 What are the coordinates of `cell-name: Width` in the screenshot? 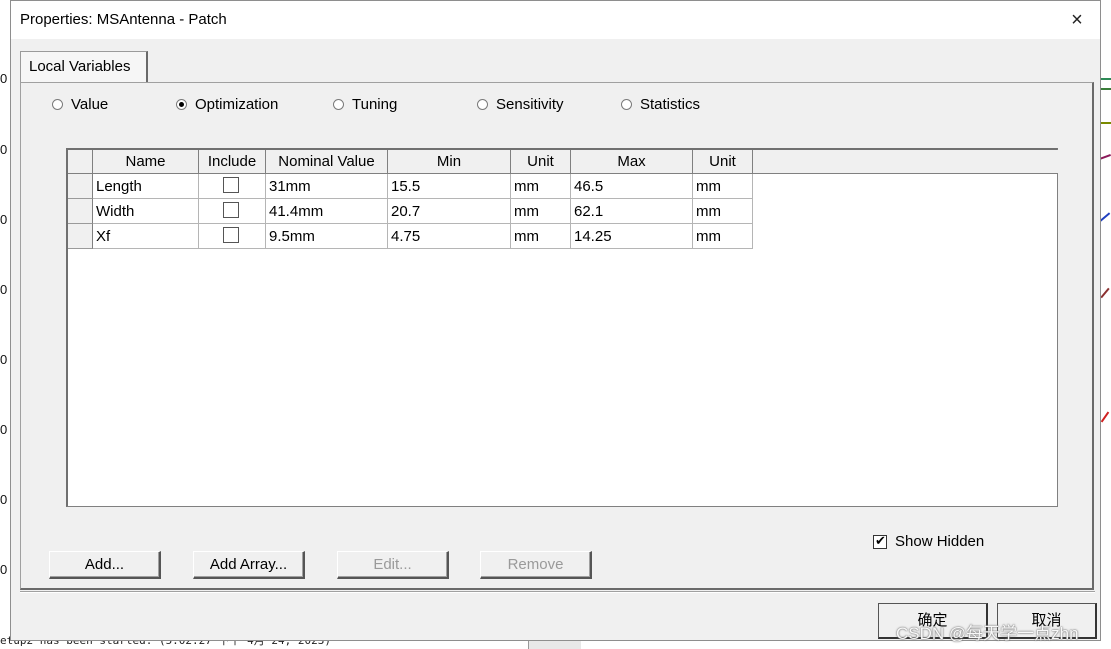 It's located at (146, 211).